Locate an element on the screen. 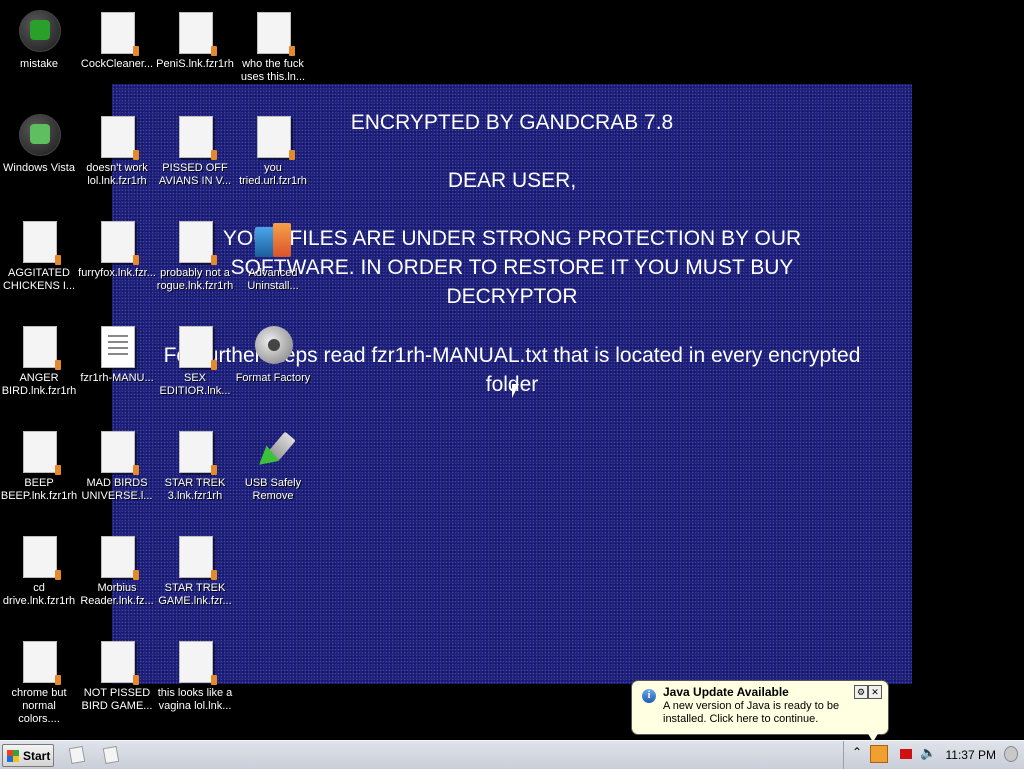  desktop-icon-windows-vista: Windows Vista is located at coordinates (39, 144).